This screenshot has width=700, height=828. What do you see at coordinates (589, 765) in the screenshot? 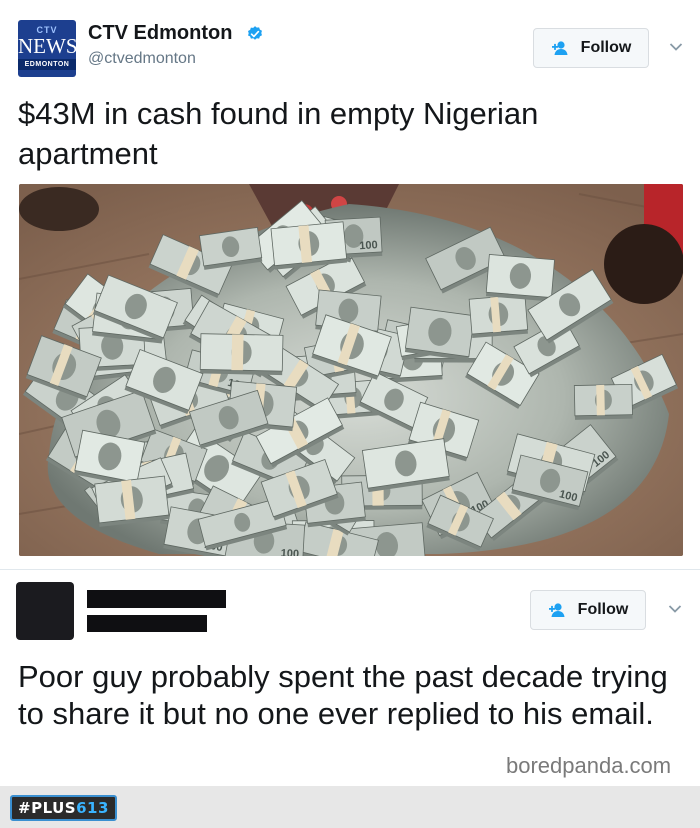
I see `boredpanda-watermark: boredpanda.com` at bounding box center [589, 765].